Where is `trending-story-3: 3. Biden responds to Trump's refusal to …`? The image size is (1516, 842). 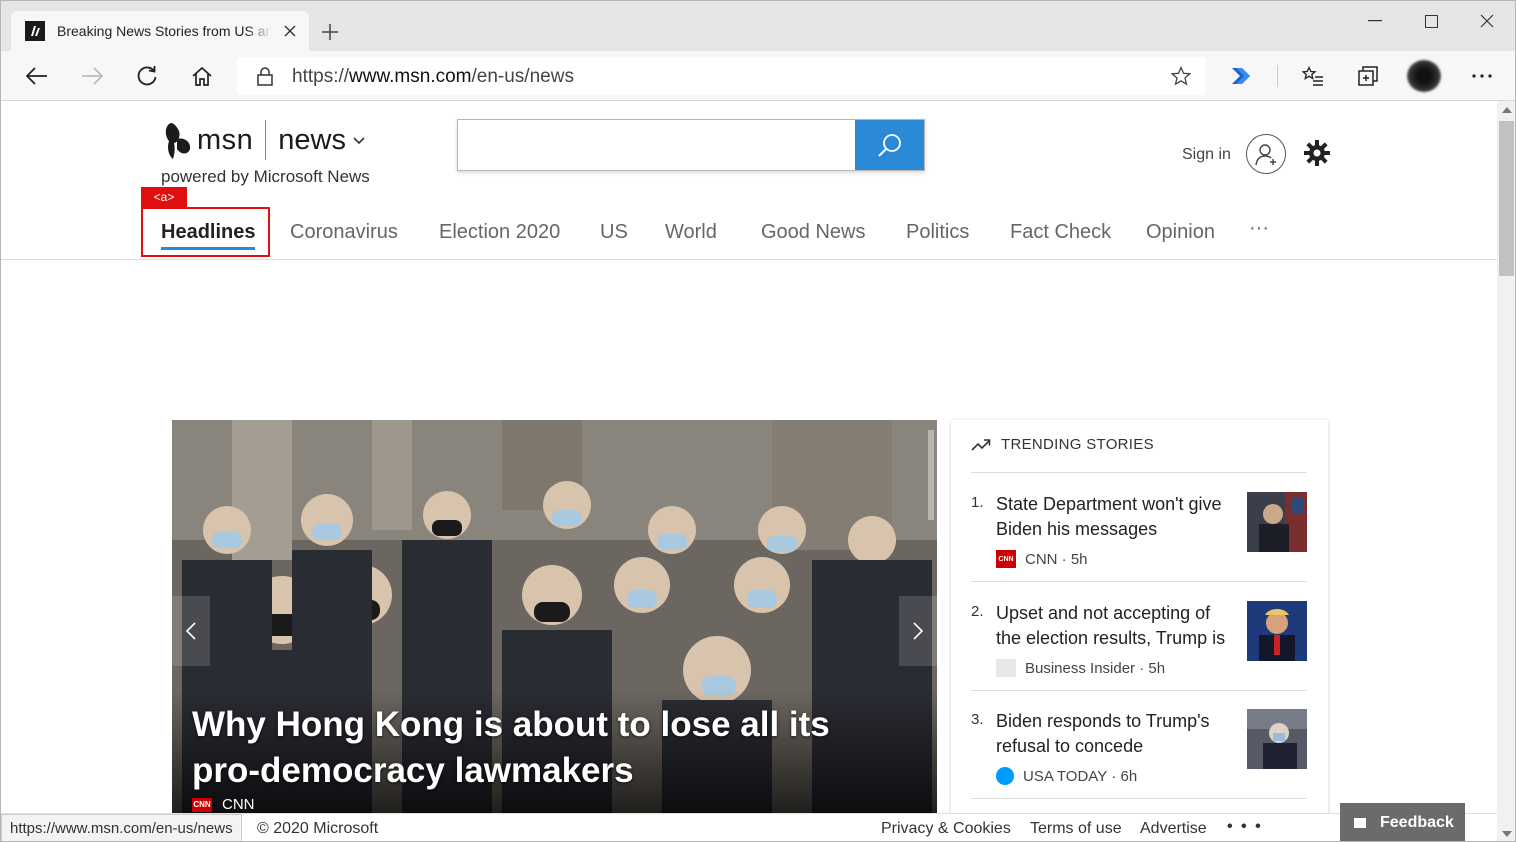 trending-story-3: 3. Biden responds to Trump's refusal to … is located at coordinates (1139, 754).